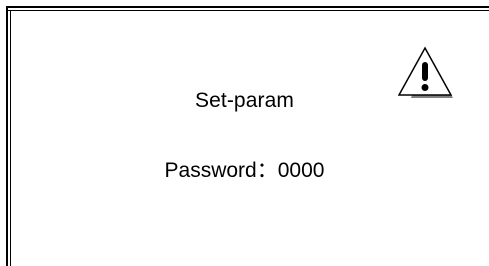 The height and width of the screenshot is (266, 489). Describe the element at coordinates (301, 170) in the screenshot. I see `password-field: 0000` at that location.